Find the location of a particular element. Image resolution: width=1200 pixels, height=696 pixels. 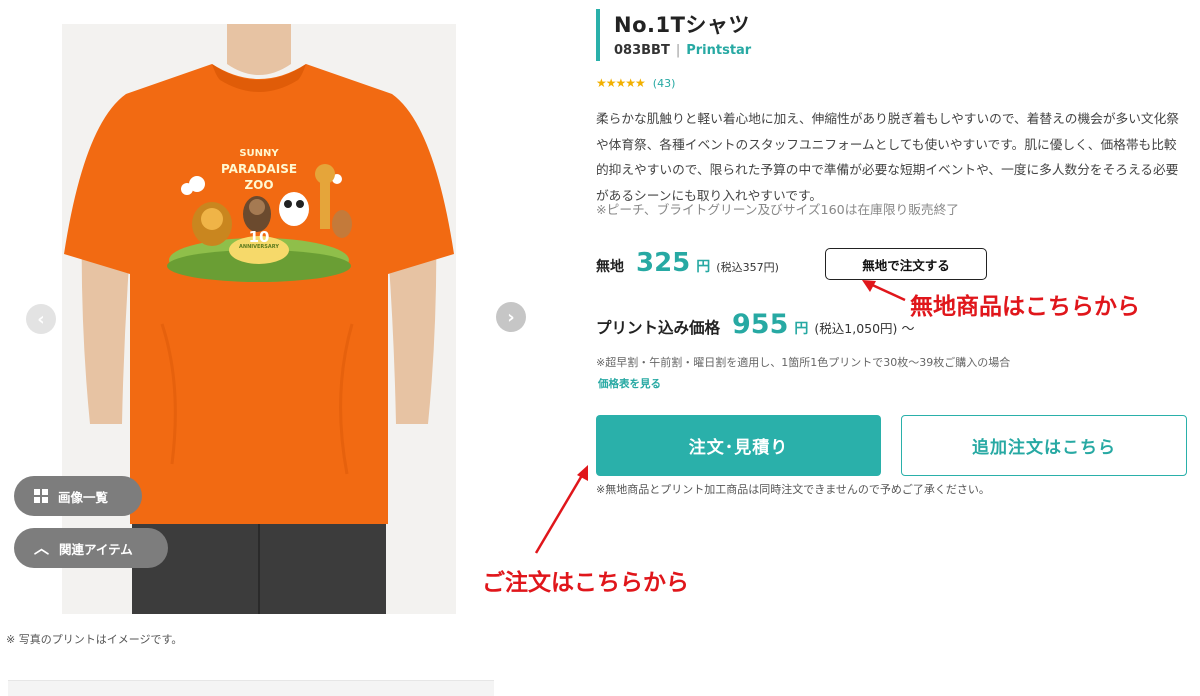

rating: ★★★★★ (43) is located at coordinates (635, 83).